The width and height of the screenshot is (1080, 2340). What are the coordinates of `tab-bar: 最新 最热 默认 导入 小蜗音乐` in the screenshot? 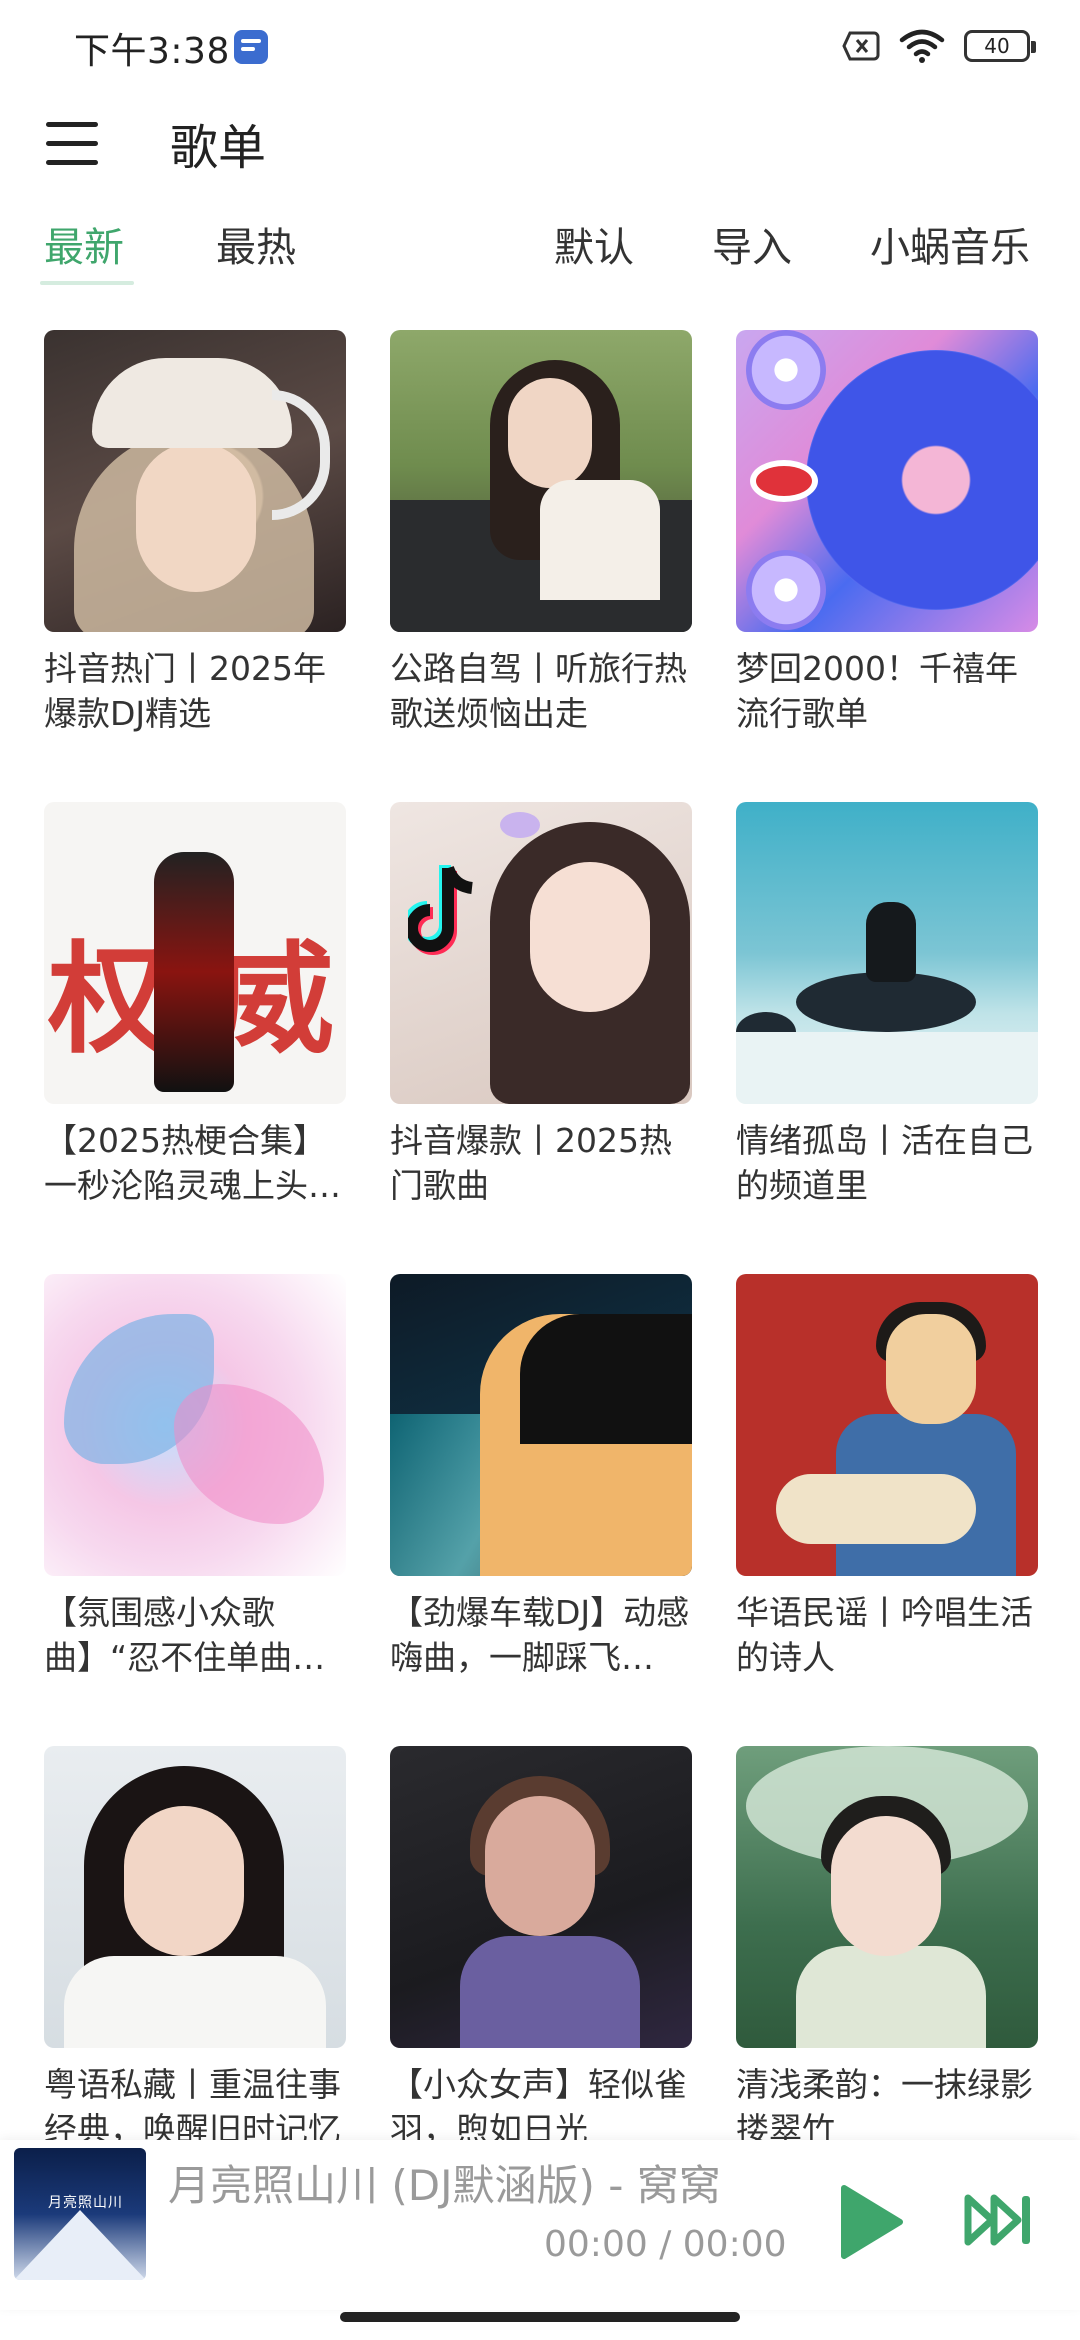 It's located at (540, 255).